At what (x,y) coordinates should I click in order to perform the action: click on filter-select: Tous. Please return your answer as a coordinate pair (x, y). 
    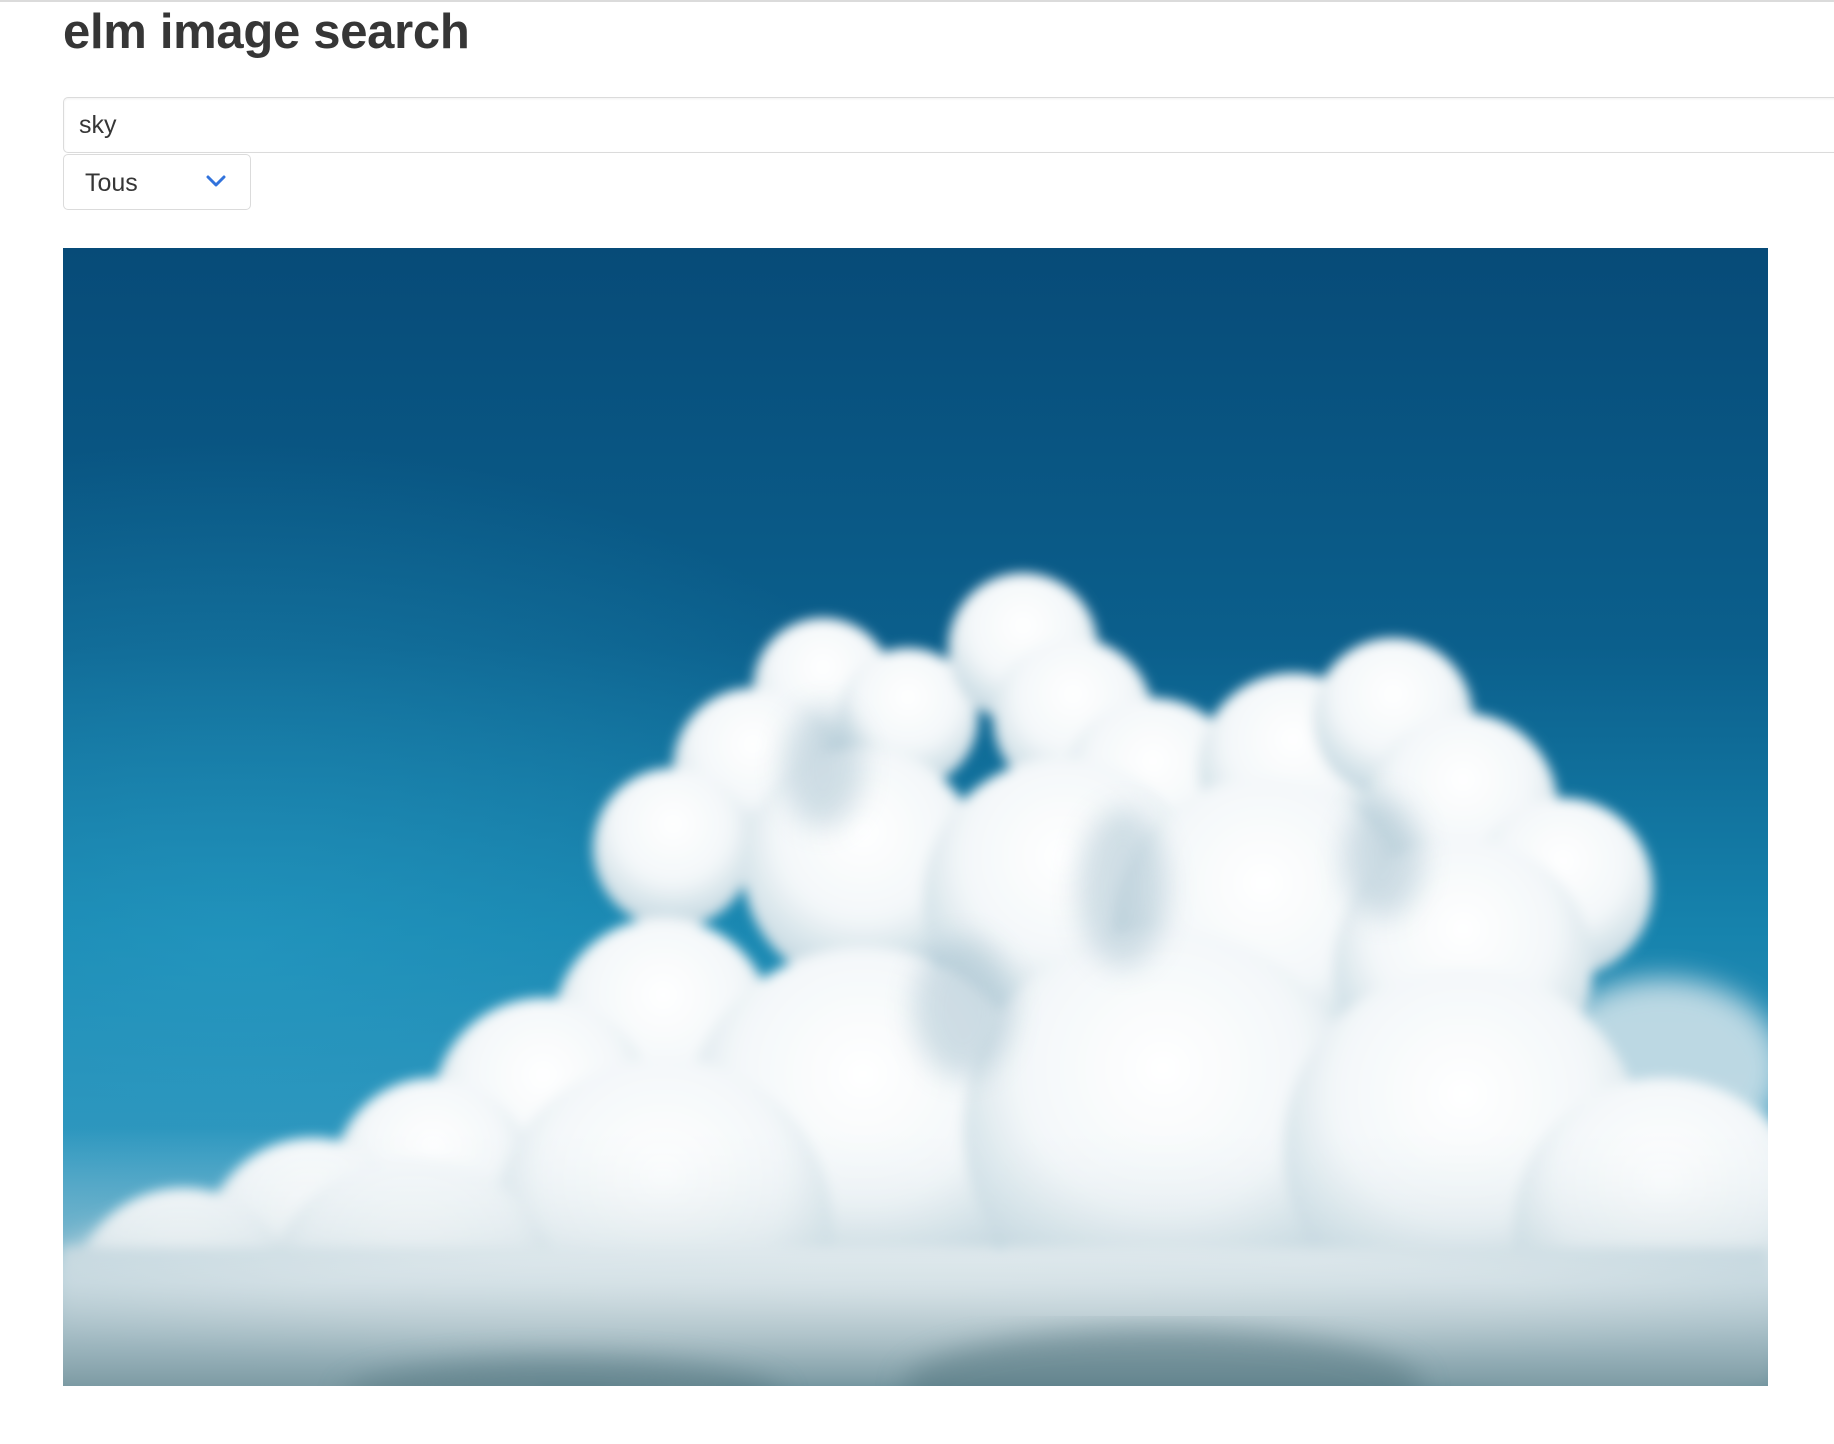
    Looking at the image, I should click on (157, 182).